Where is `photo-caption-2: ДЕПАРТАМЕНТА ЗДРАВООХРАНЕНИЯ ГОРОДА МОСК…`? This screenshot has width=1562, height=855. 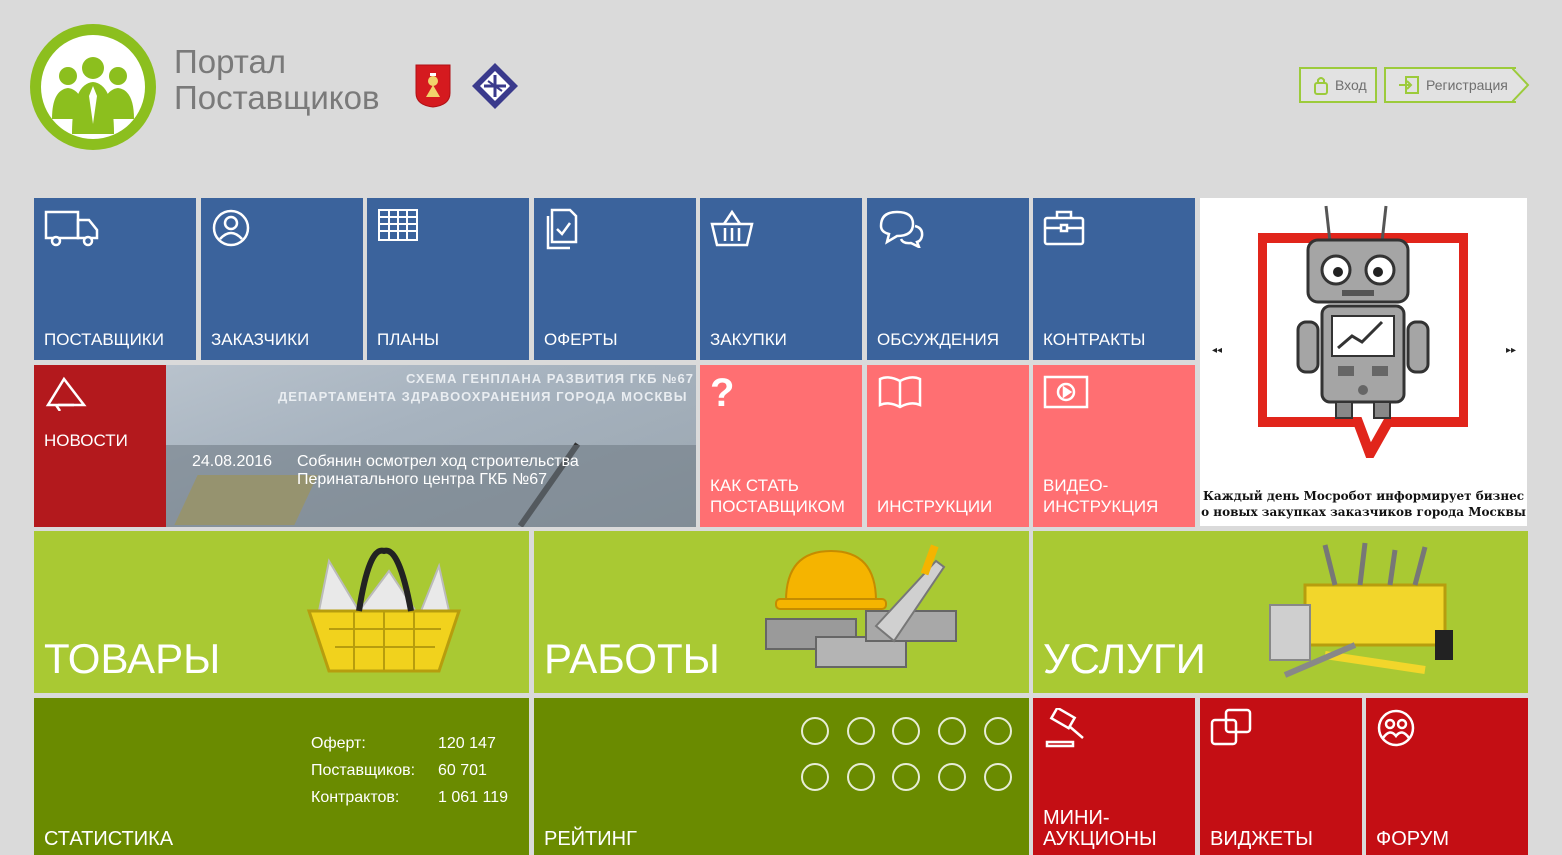 photo-caption-2: ДЕПАРТАМЕНТА ЗДРАВООХРАНЕНИЯ ГОРОДА МОСК… is located at coordinates (483, 396).